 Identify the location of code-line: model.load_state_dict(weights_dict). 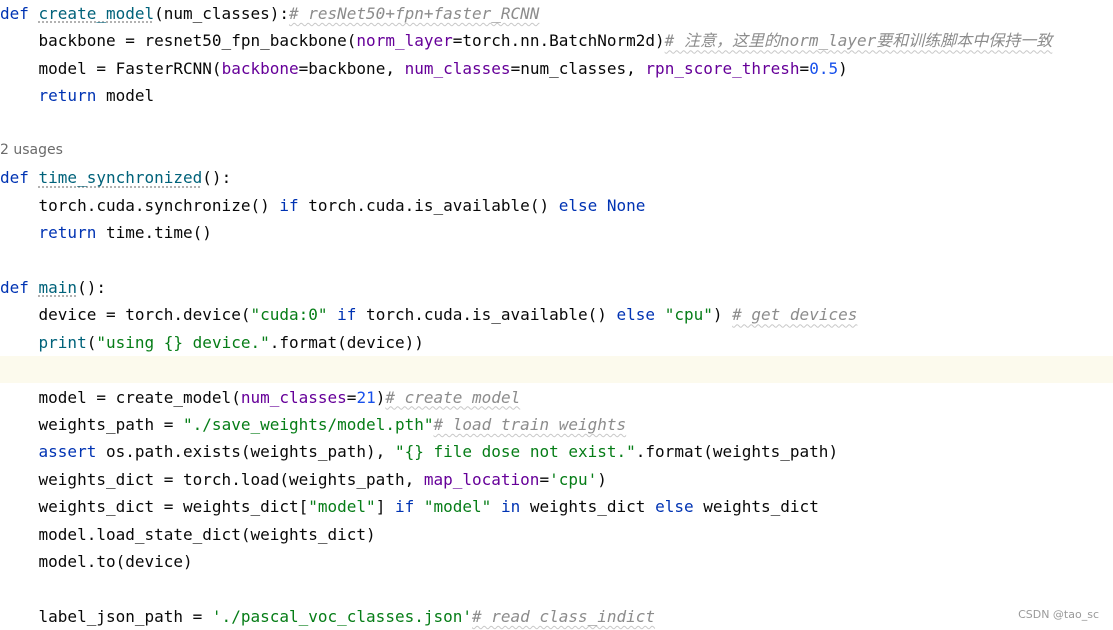
(556, 534).